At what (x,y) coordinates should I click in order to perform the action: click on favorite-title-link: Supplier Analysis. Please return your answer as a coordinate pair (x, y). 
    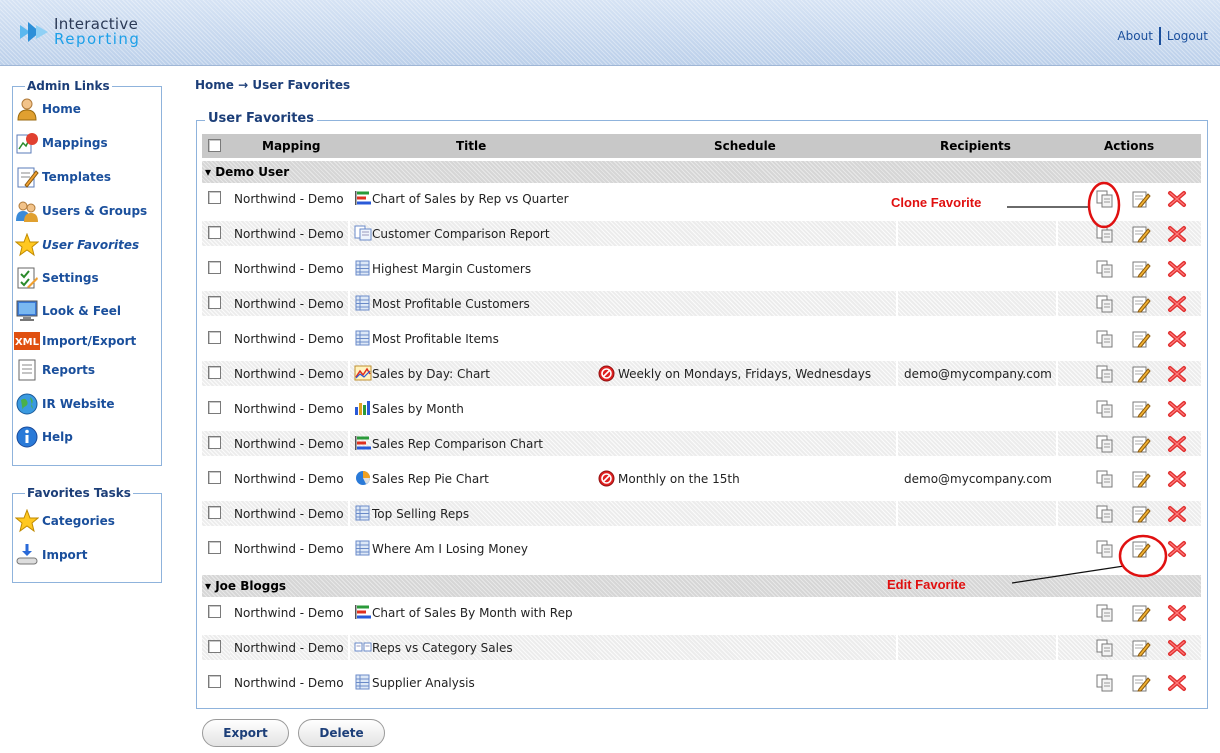
    Looking at the image, I should click on (423, 683).